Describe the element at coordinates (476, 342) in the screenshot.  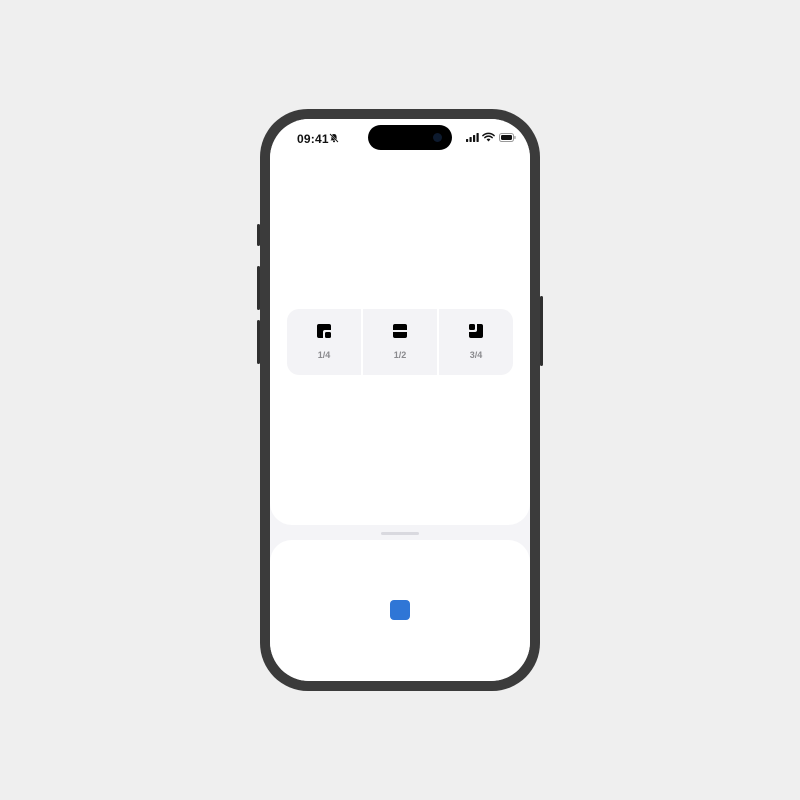
I see `detent-option-three-quarter: 3/4` at that location.